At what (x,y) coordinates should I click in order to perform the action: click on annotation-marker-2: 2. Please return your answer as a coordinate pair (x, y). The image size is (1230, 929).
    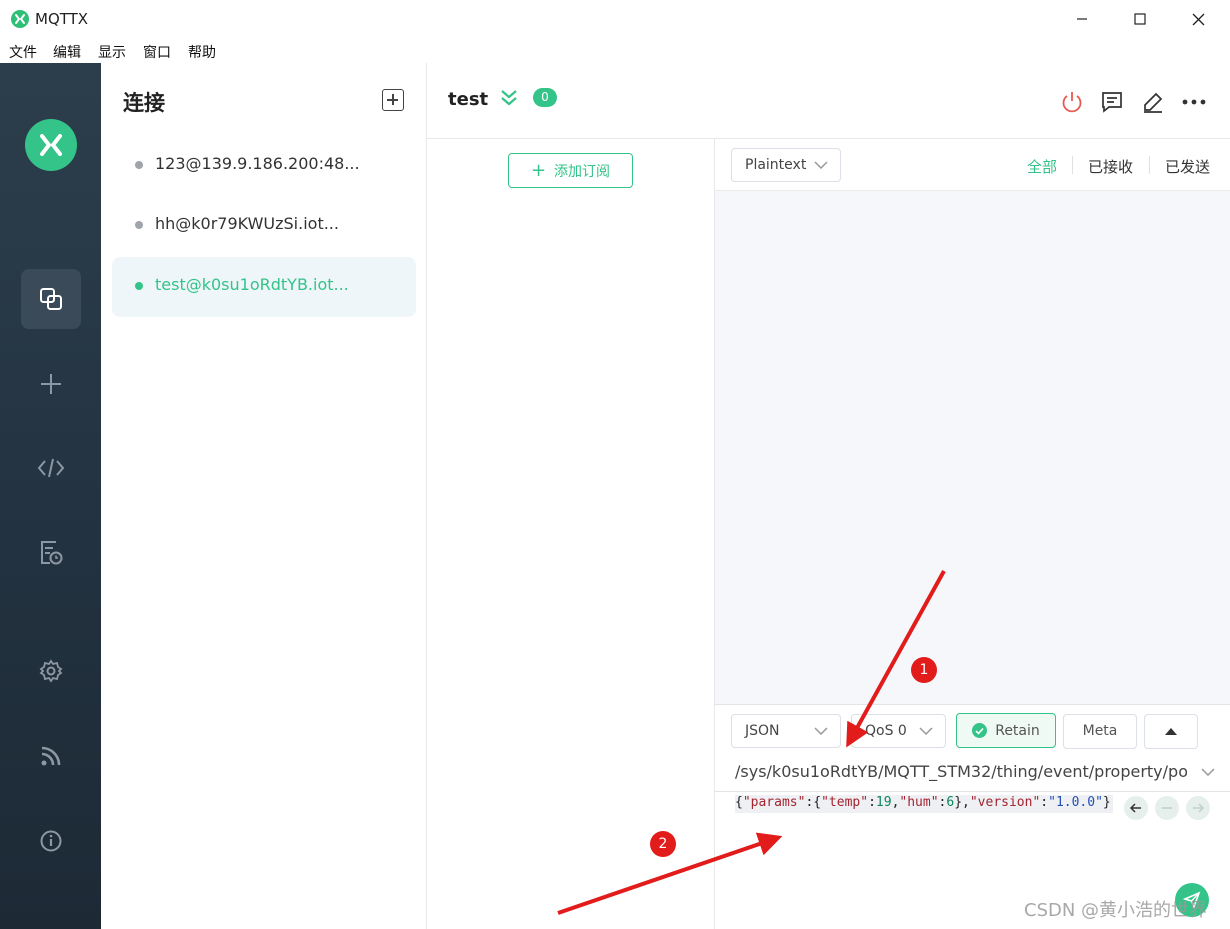
    Looking at the image, I should click on (663, 844).